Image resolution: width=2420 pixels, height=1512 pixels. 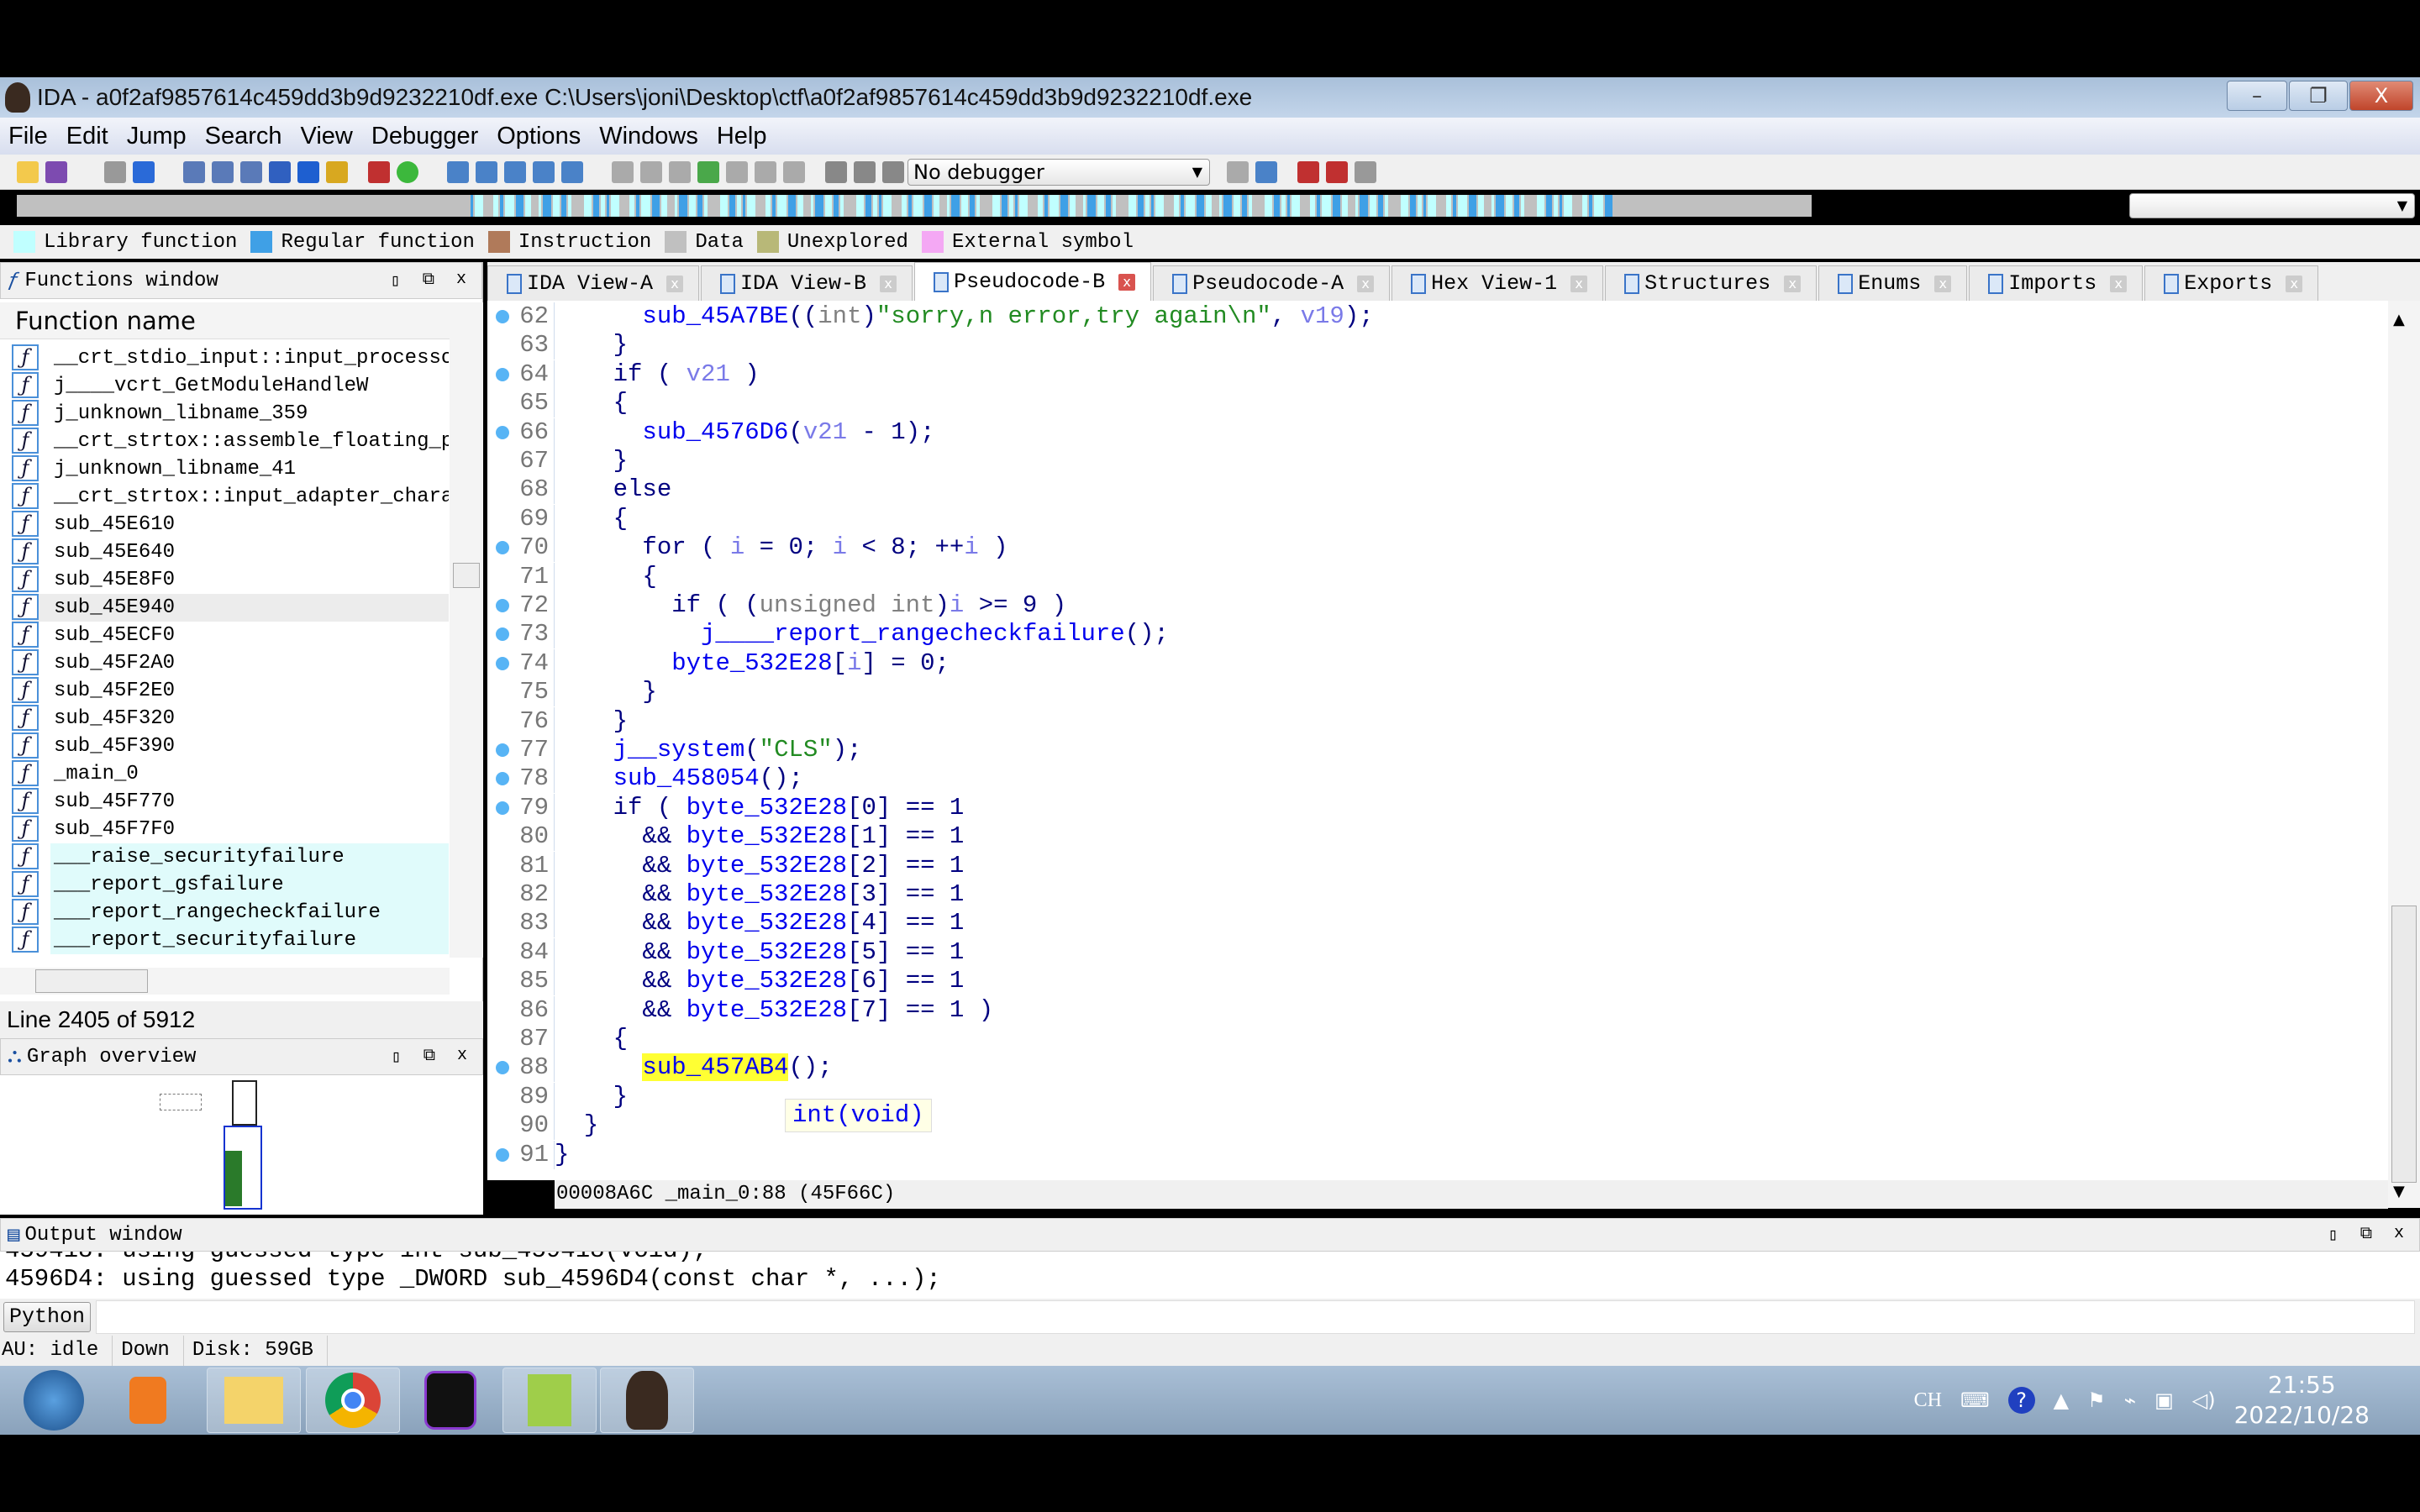 I want to click on menu-options: Options, so click(x=539, y=136).